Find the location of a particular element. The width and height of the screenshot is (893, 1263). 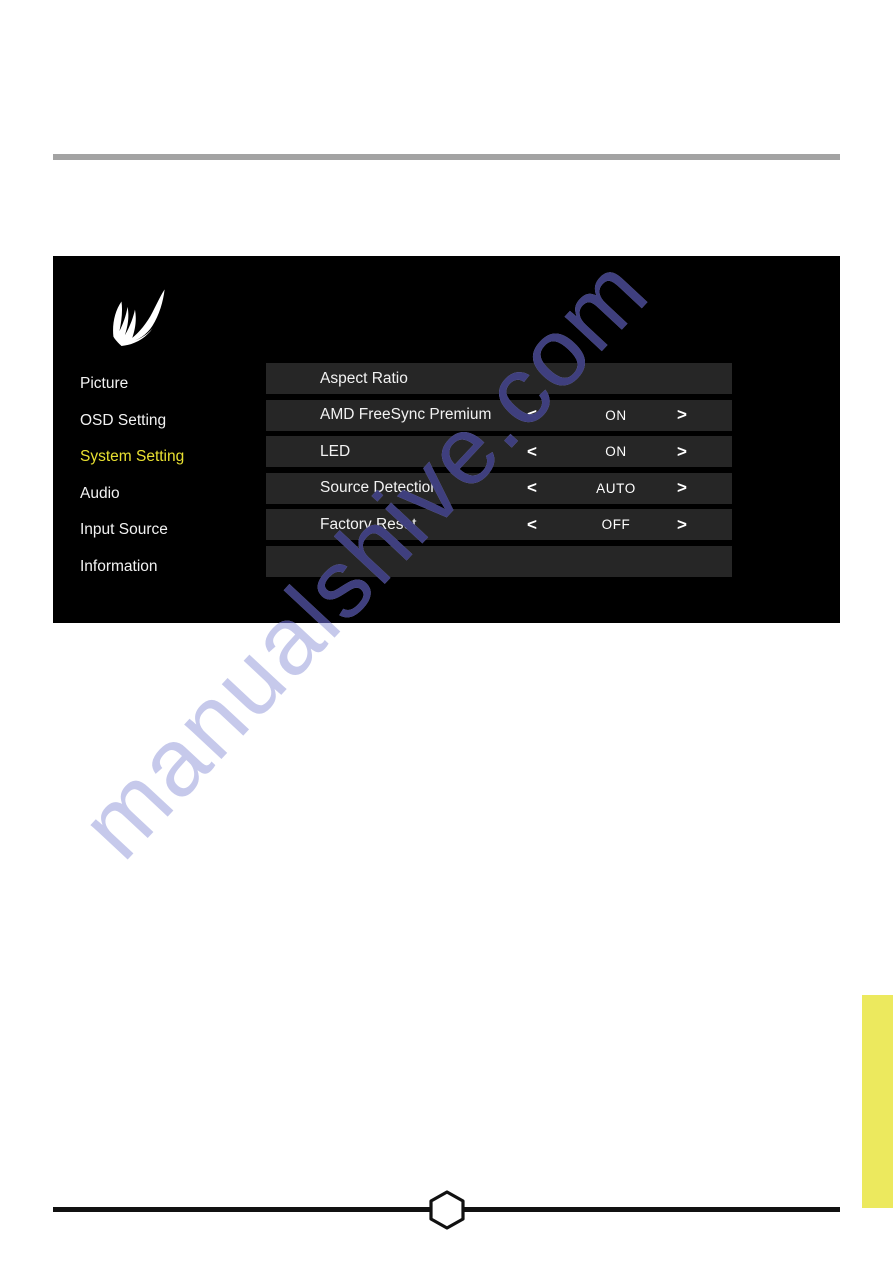

section-index-tab is located at coordinates (877, 1101).